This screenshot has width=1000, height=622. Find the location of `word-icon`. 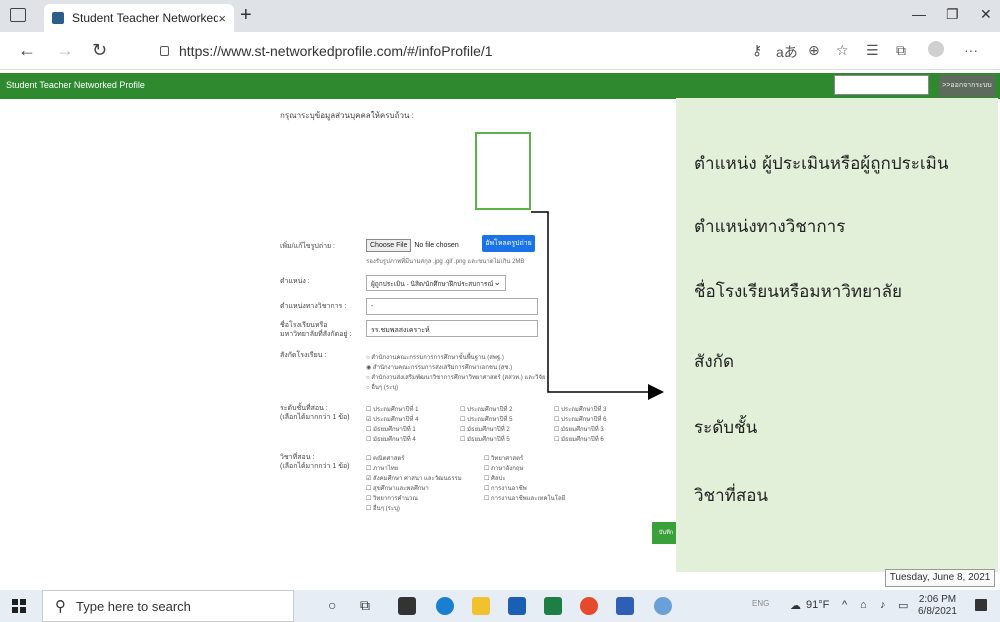

word-icon is located at coordinates (625, 606).